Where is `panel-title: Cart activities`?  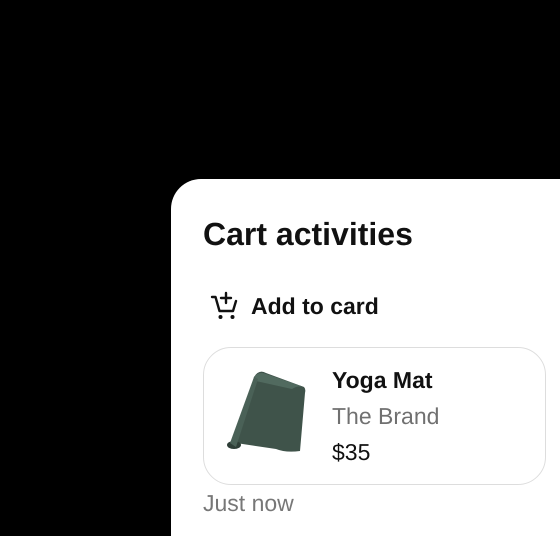
panel-title: Cart activities is located at coordinates (308, 234).